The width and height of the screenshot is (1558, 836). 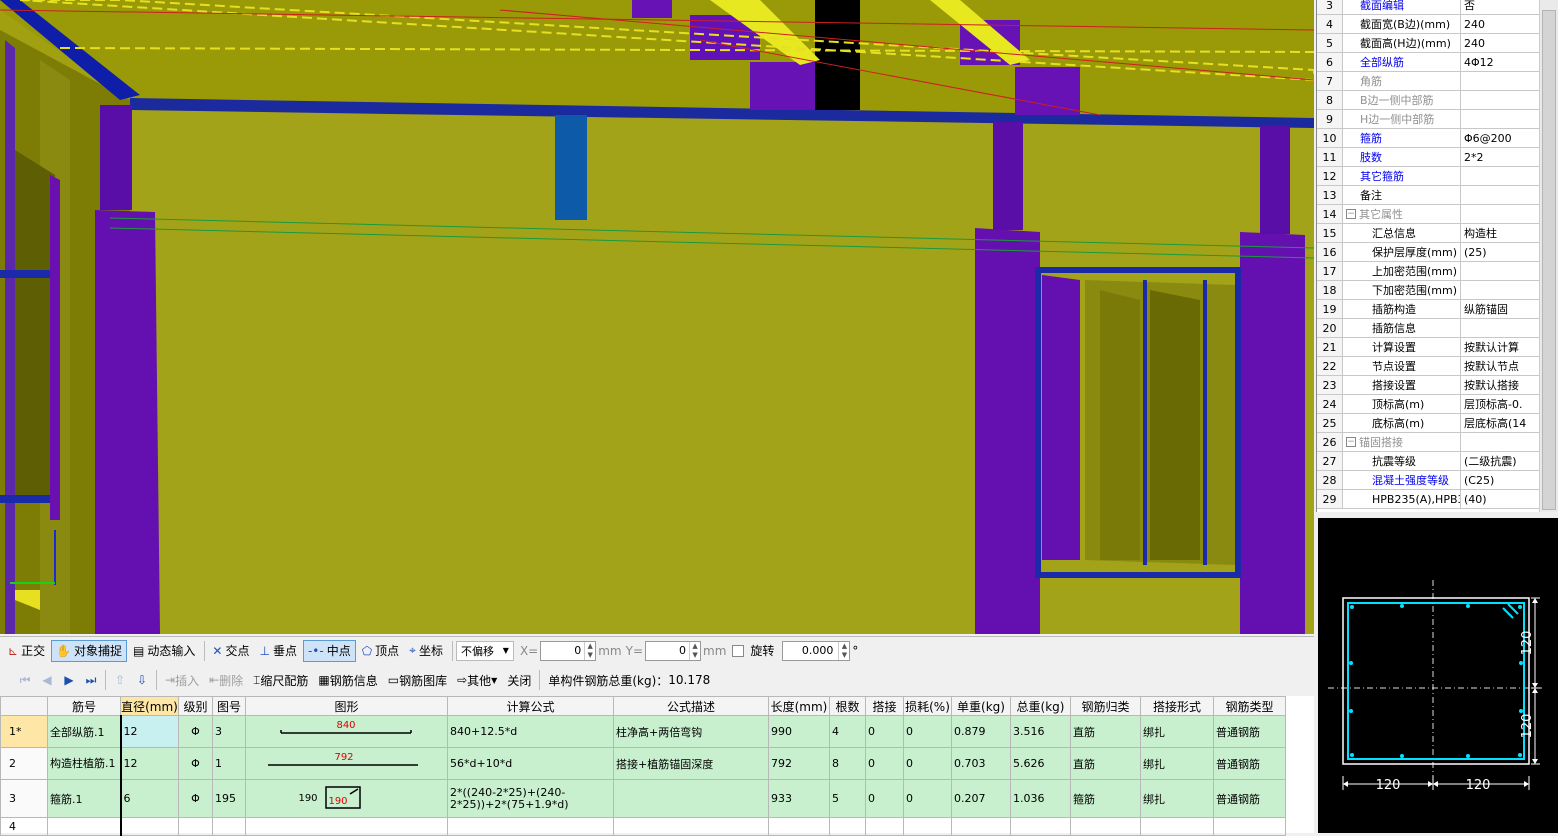 I want to click on other-menu-button: ⇨ 其他 ▼, so click(x=477, y=680).